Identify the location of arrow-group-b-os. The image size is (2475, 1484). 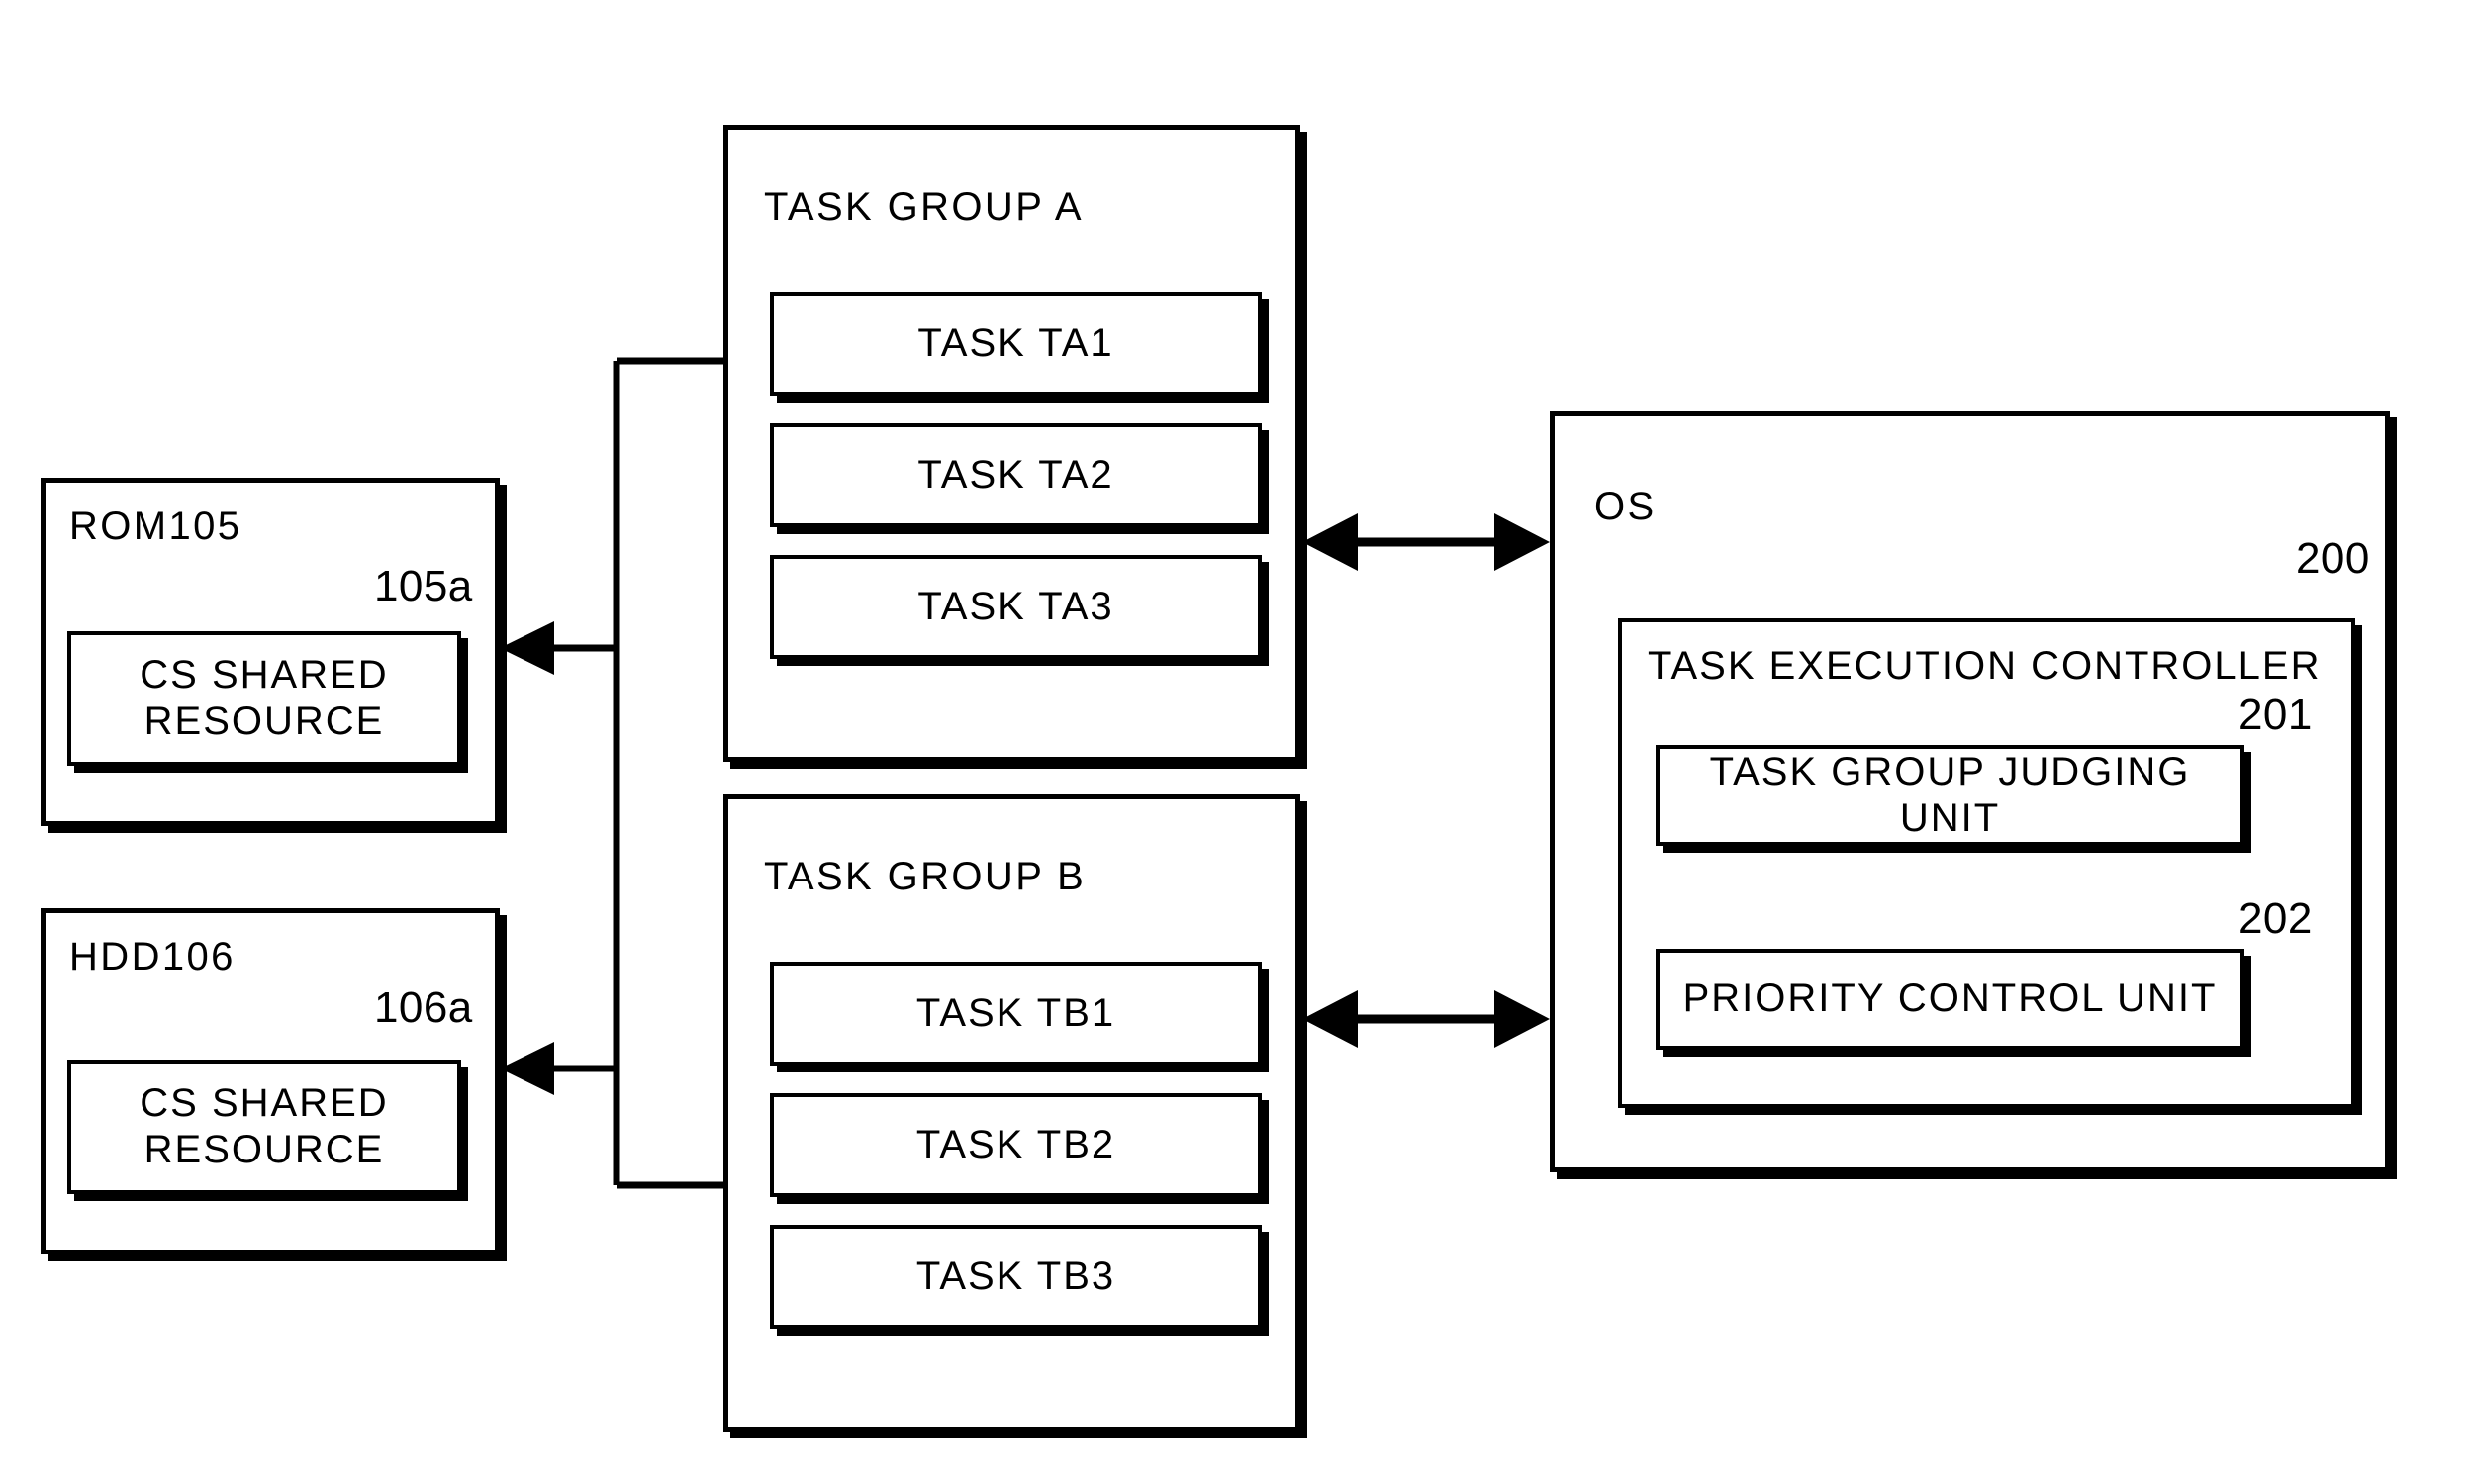
(1426, 1019).